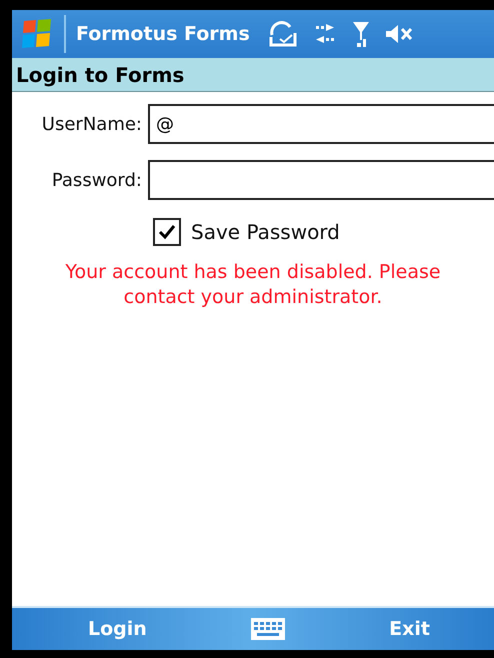 The image size is (494, 658). I want to click on checkmark-icon, so click(167, 232).